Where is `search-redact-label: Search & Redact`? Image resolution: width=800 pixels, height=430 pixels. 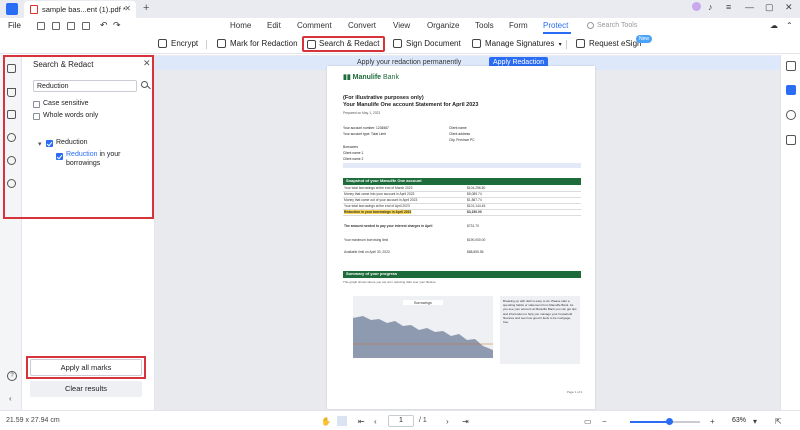 search-redact-label: Search & Redact is located at coordinates (349, 43).